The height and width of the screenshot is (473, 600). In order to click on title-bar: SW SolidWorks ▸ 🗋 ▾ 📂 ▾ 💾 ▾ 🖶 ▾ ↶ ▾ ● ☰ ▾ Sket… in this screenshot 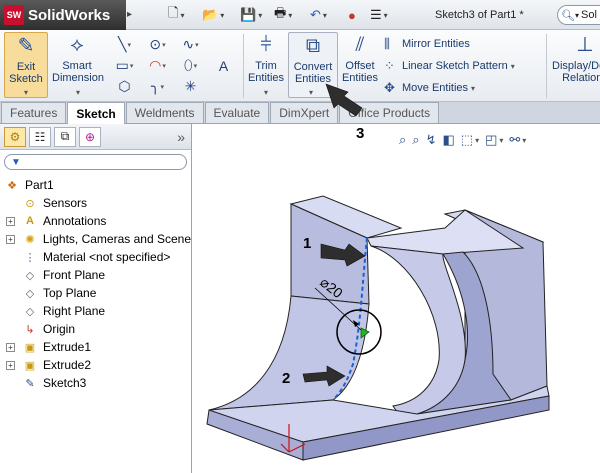, I will do `click(300, 15)`.